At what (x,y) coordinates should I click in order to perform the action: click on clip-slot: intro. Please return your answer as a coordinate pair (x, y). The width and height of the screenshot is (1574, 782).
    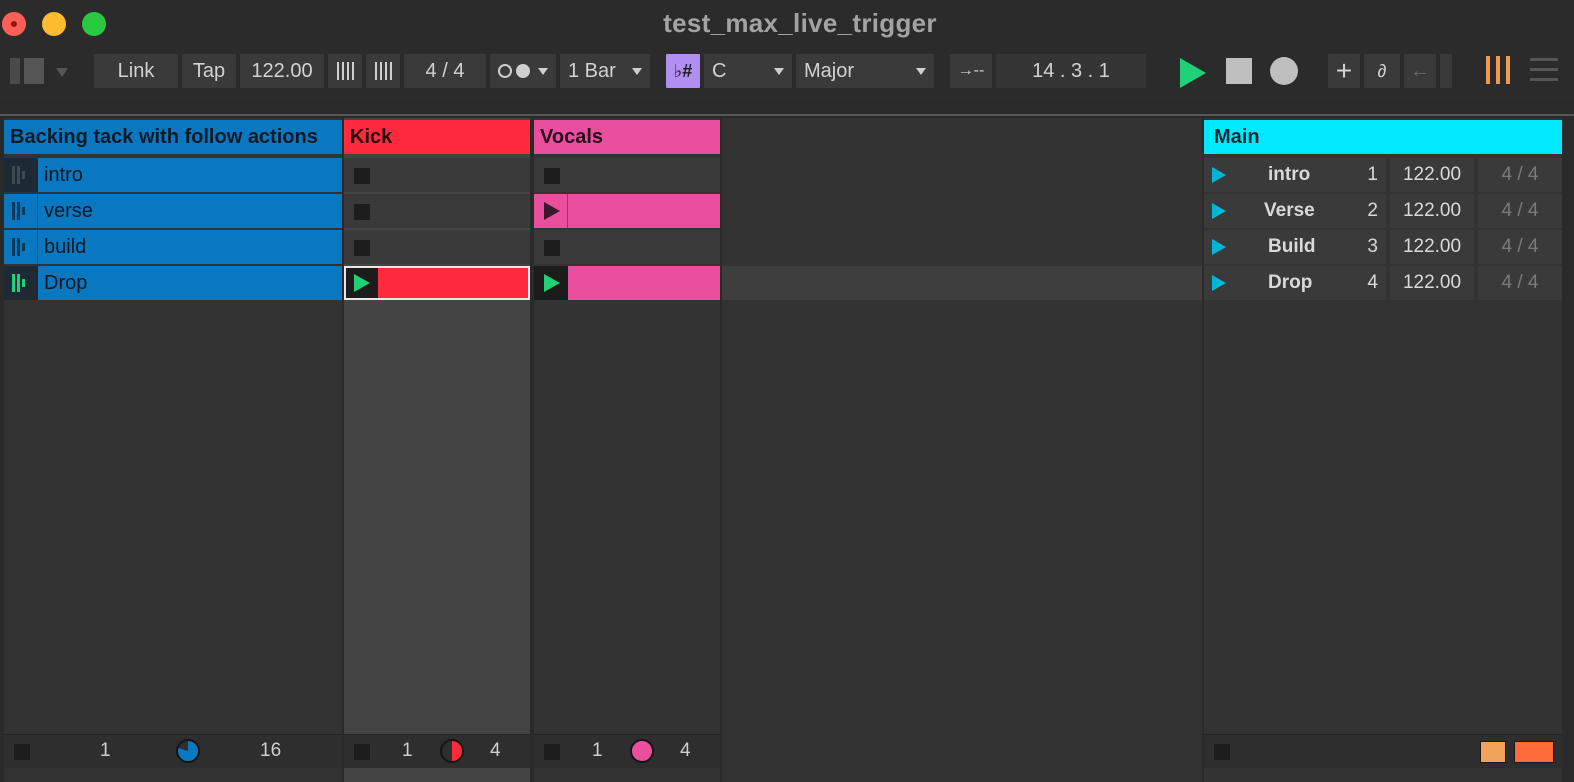
    Looking at the image, I should click on (173, 175).